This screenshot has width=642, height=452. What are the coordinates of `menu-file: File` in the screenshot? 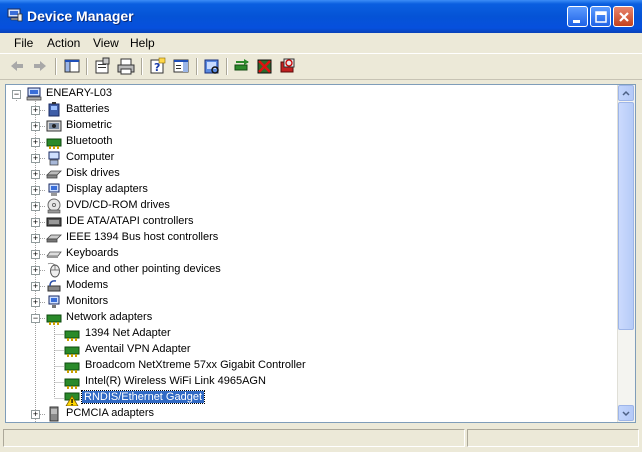 It's located at (23, 43).